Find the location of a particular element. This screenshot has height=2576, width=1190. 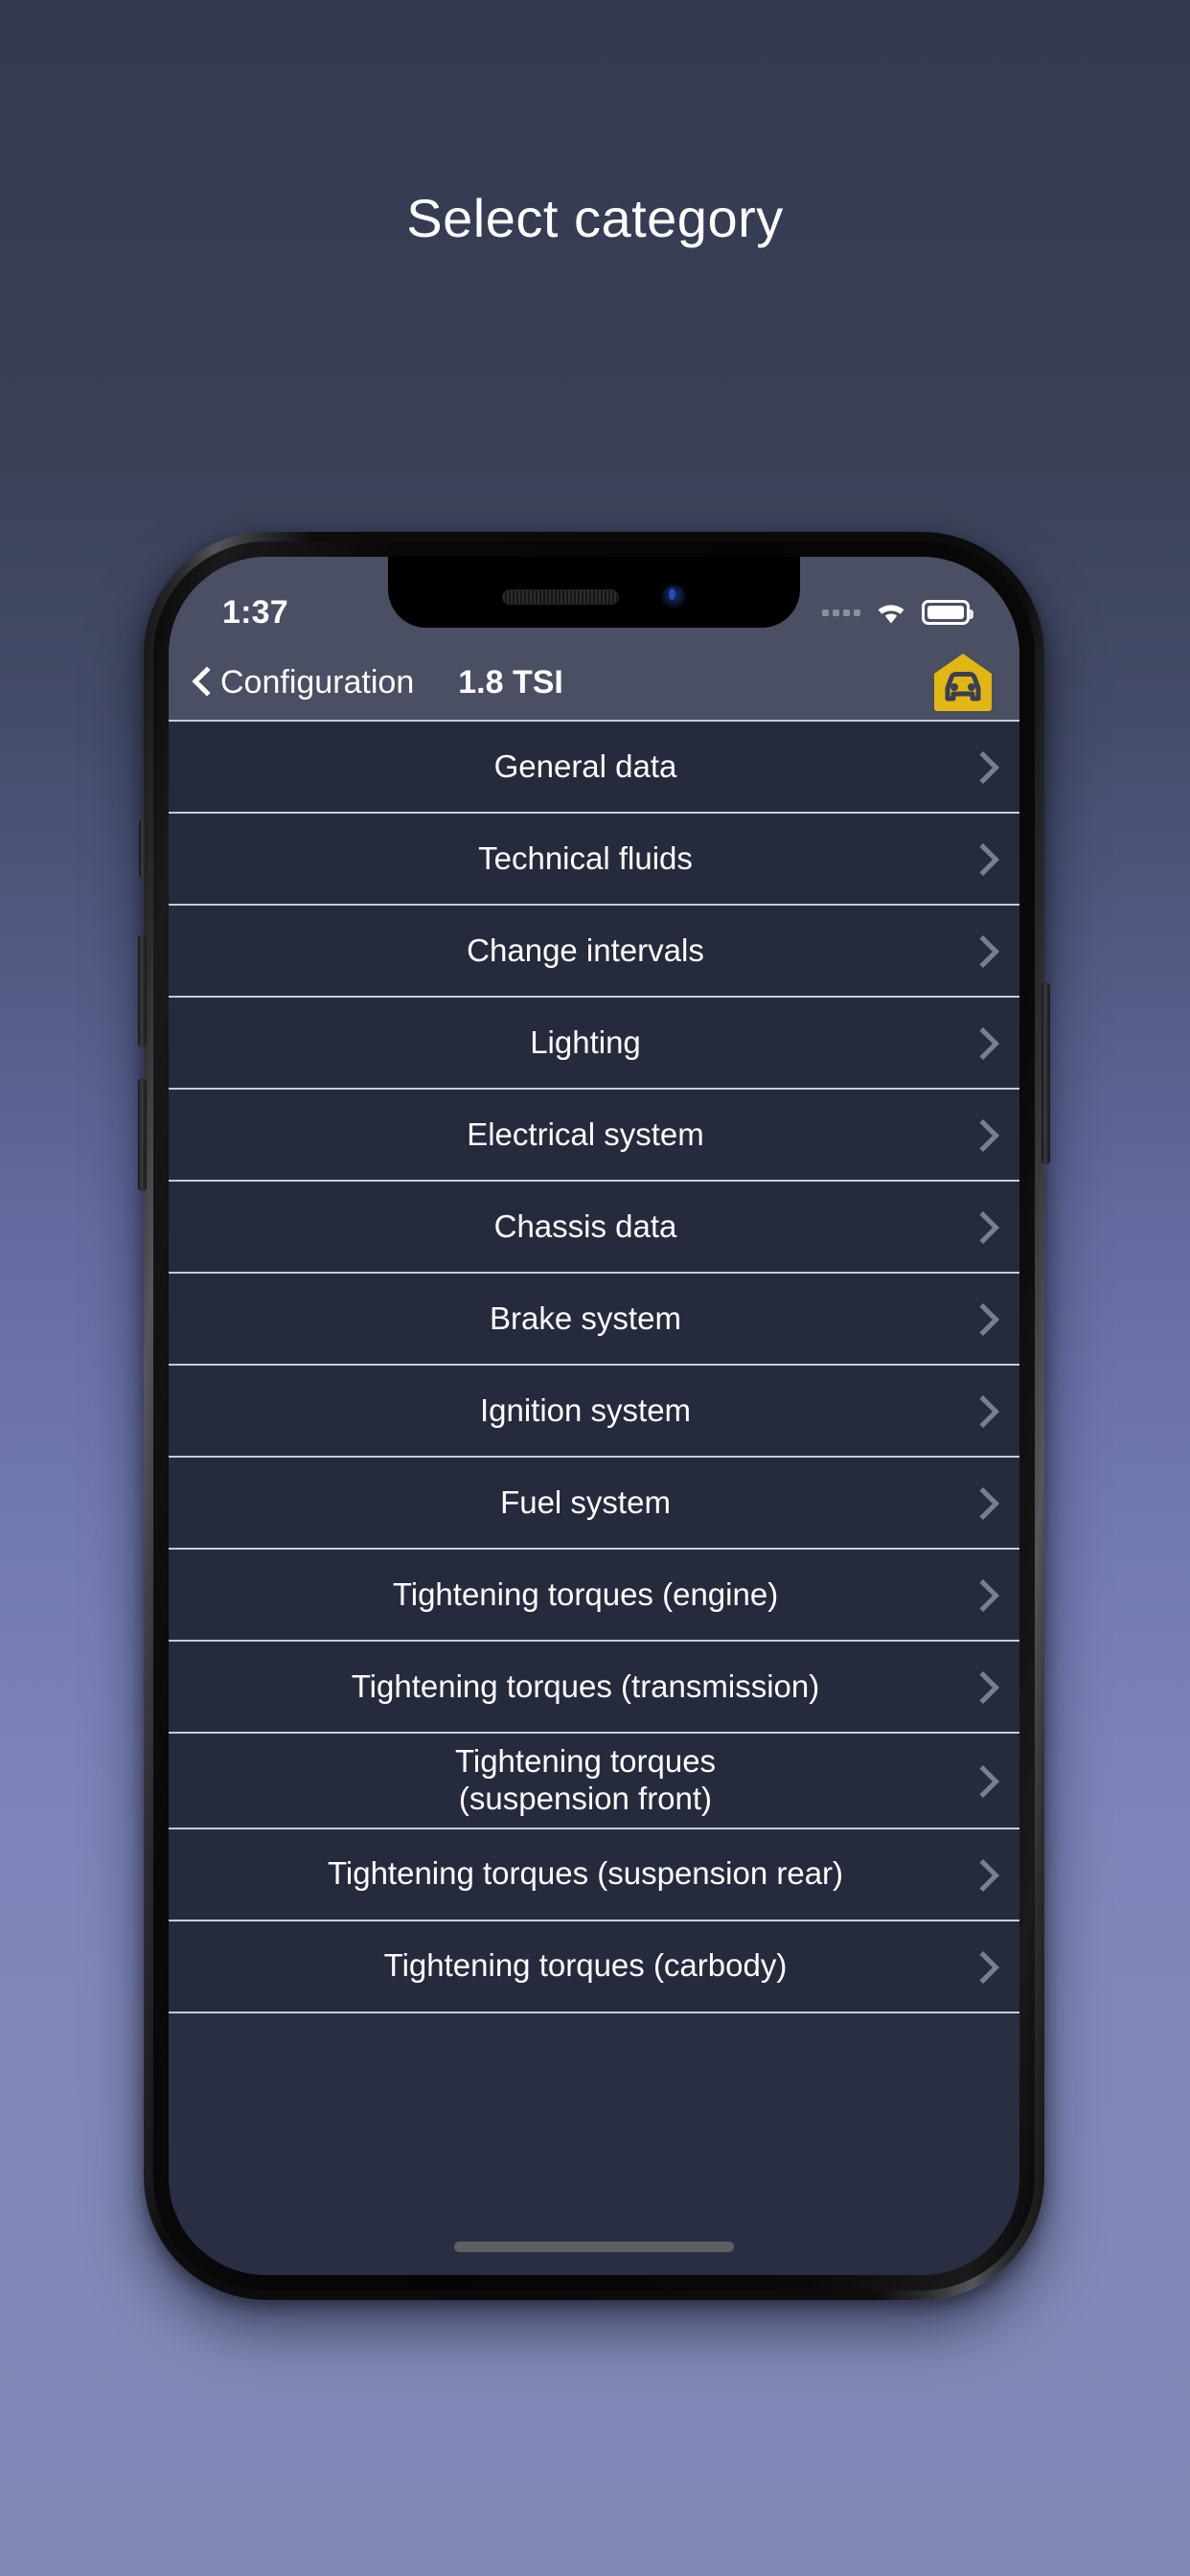

list-item-label: Tightening torques (engine) is located at coordinates (586, 1594).